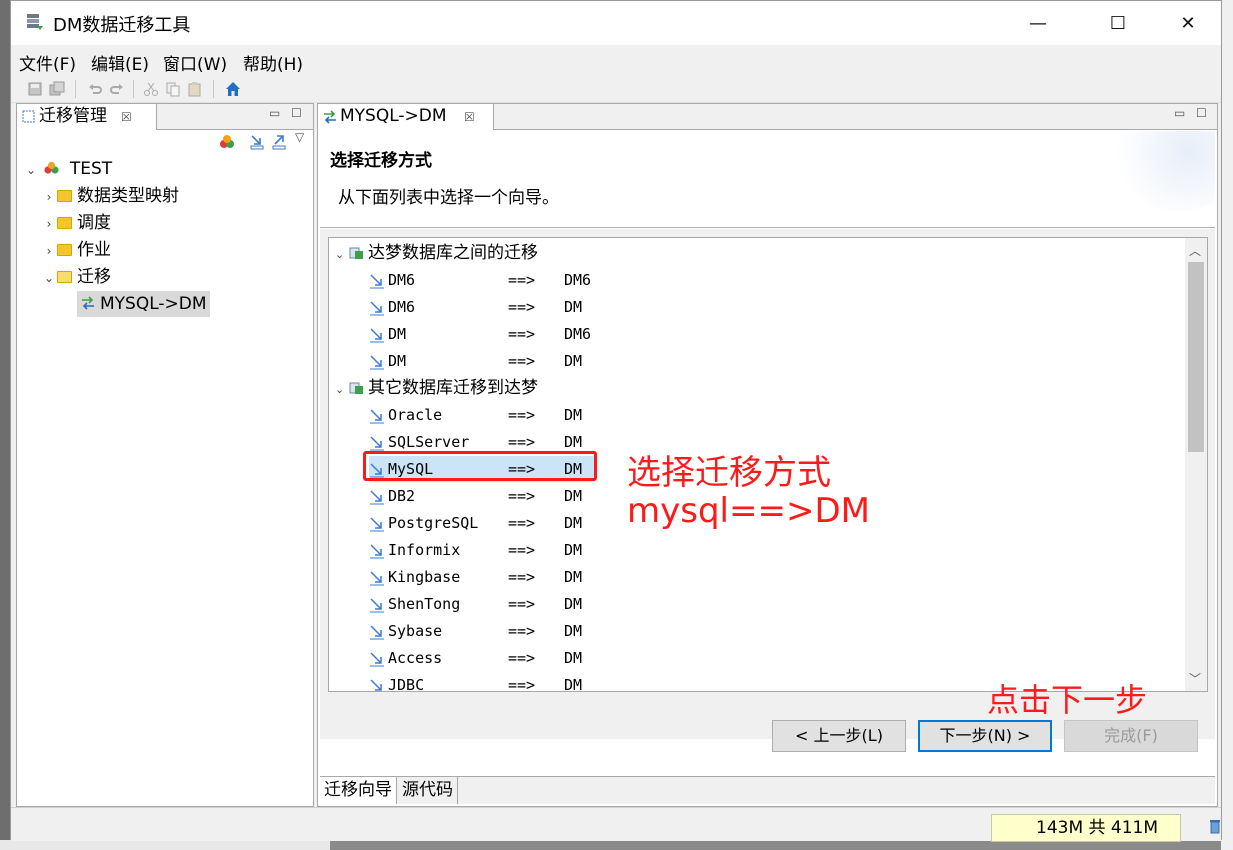 Image resolution: width=1233 pixels, height=850 pixels. I want to click on scroll-down-icon: ﹀, so click(1195, 678).